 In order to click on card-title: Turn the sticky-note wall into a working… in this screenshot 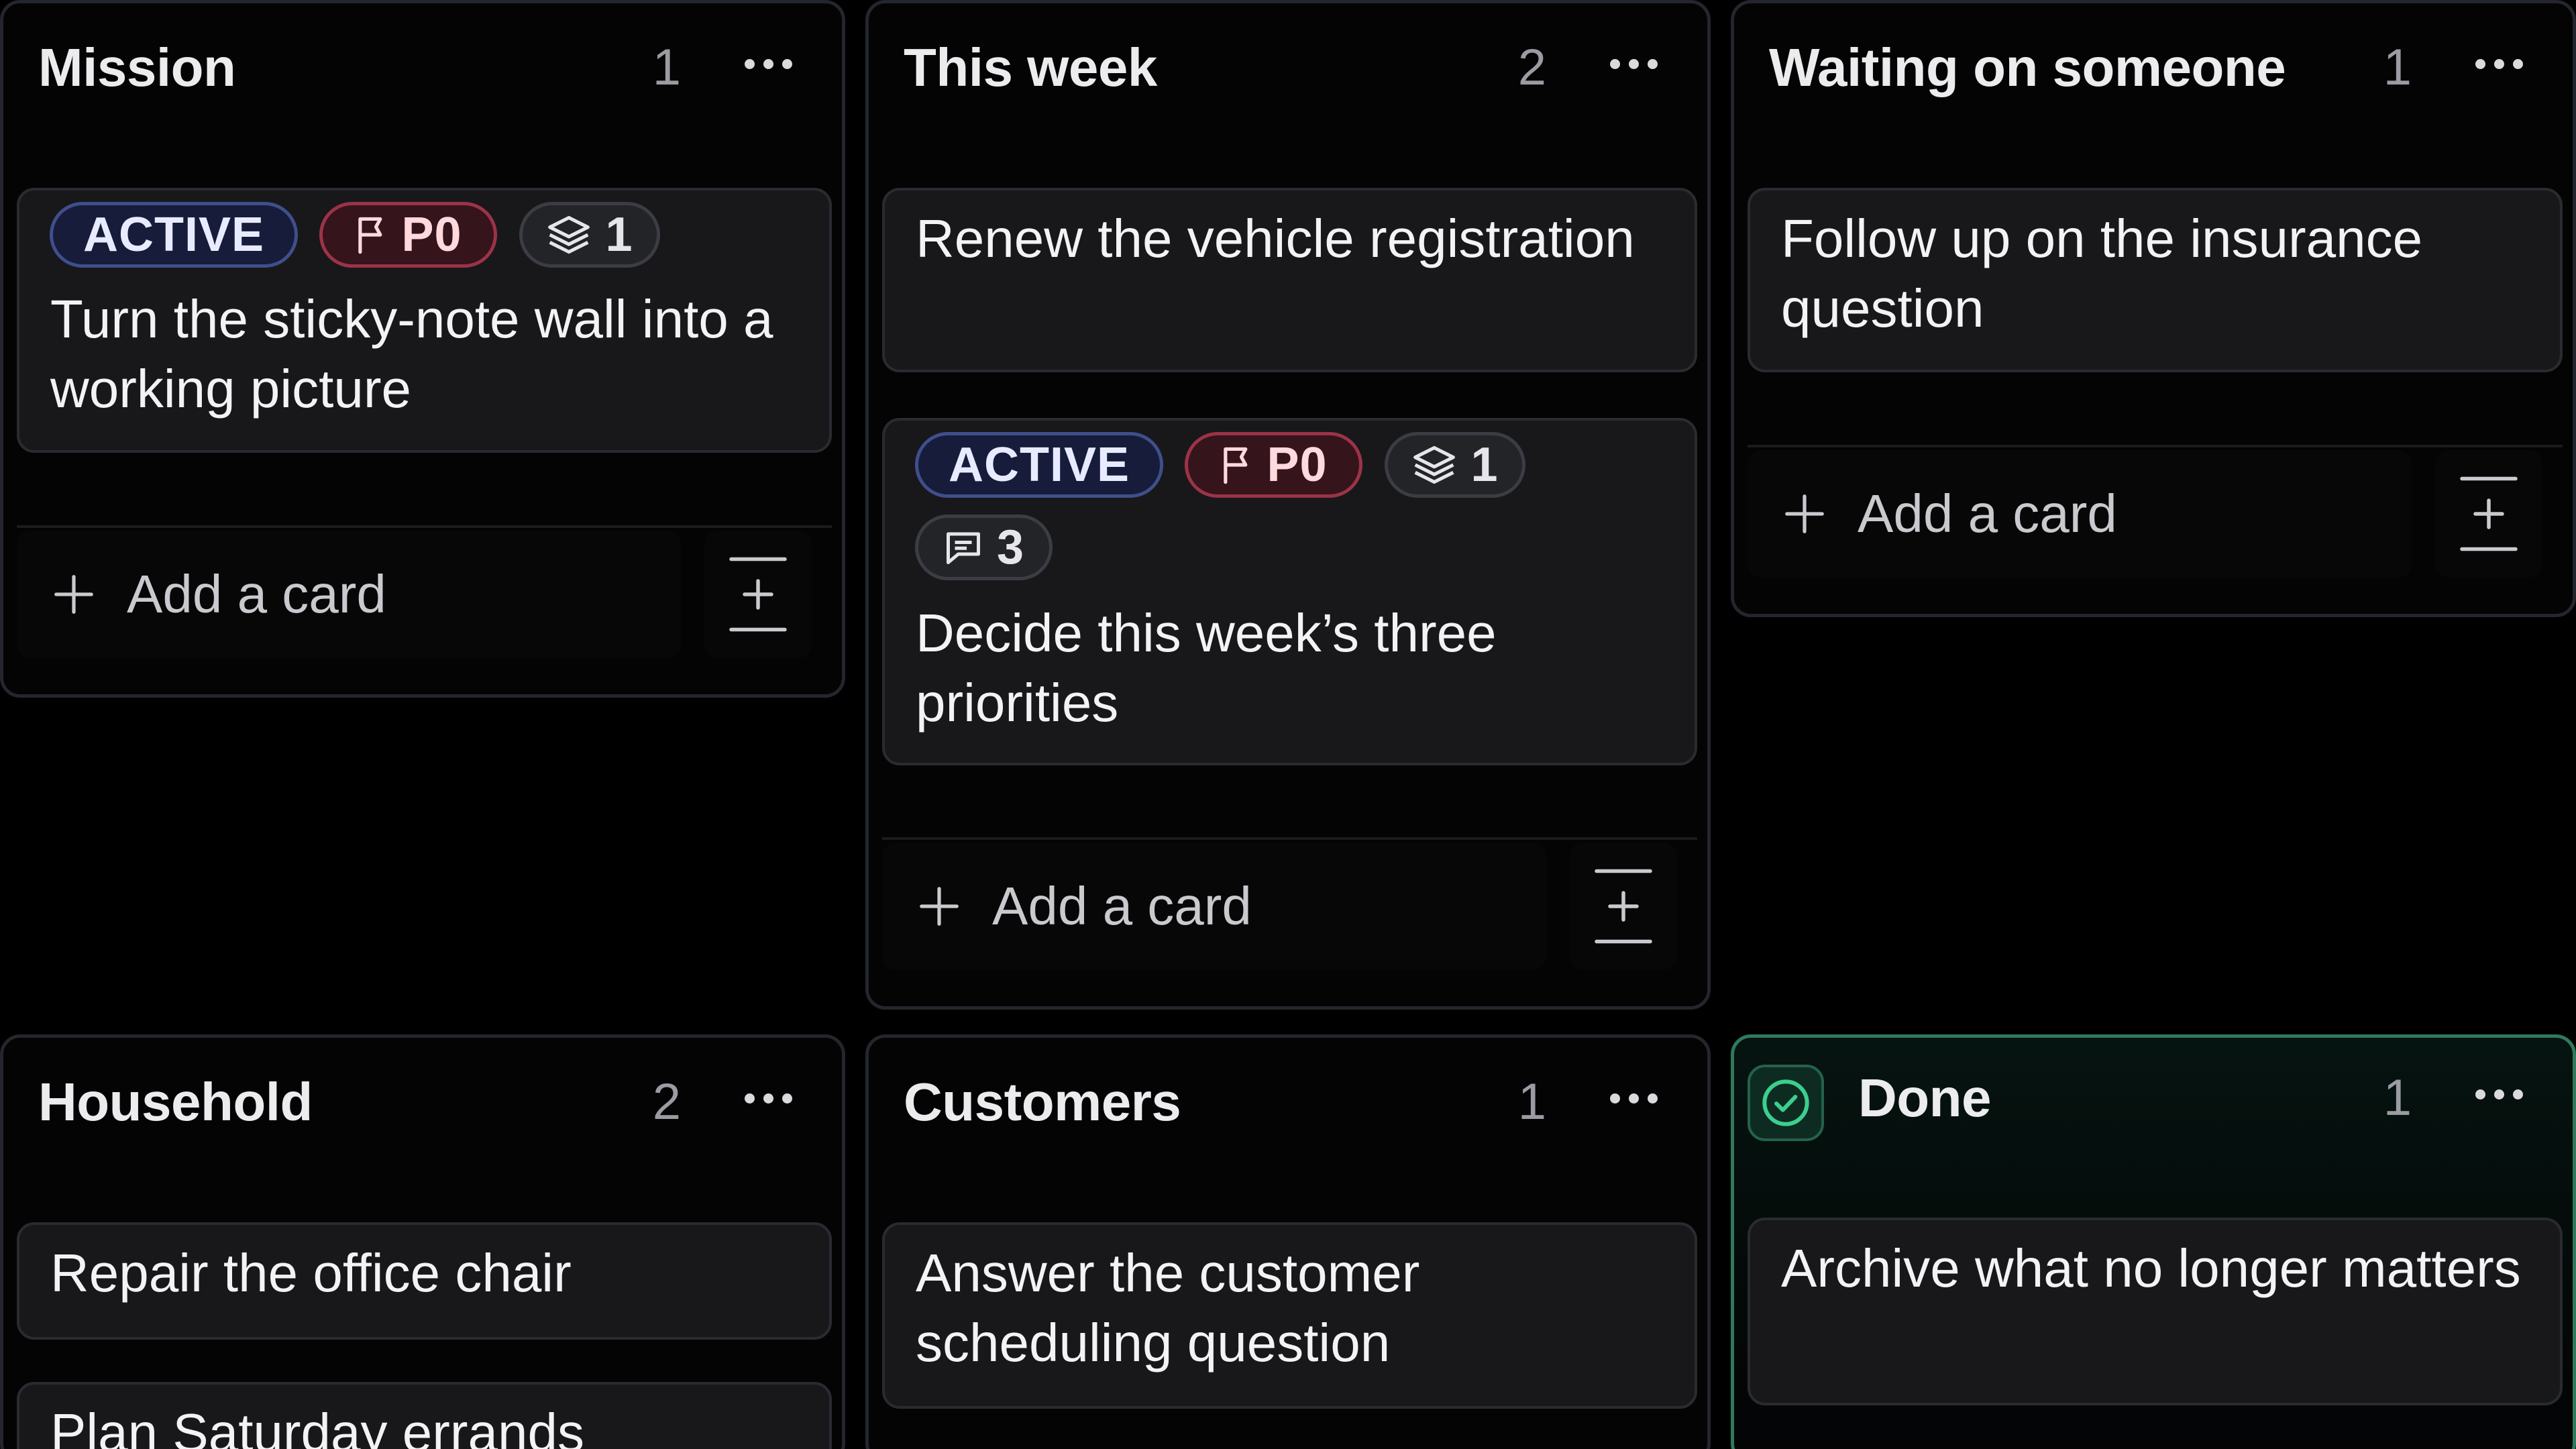, I will do `click(411, 354)`.